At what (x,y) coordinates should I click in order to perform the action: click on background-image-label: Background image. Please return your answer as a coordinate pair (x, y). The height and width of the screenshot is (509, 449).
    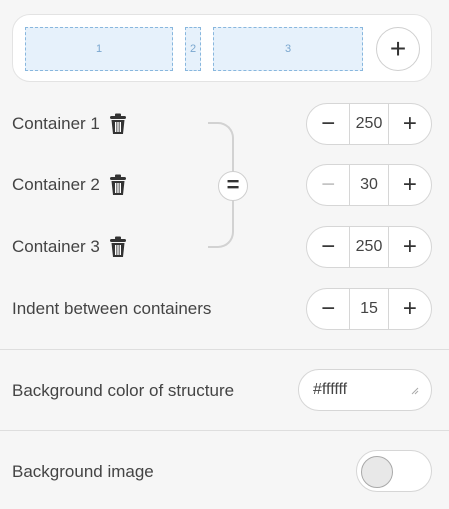
    Looking at the image, I should click on (83, 471).